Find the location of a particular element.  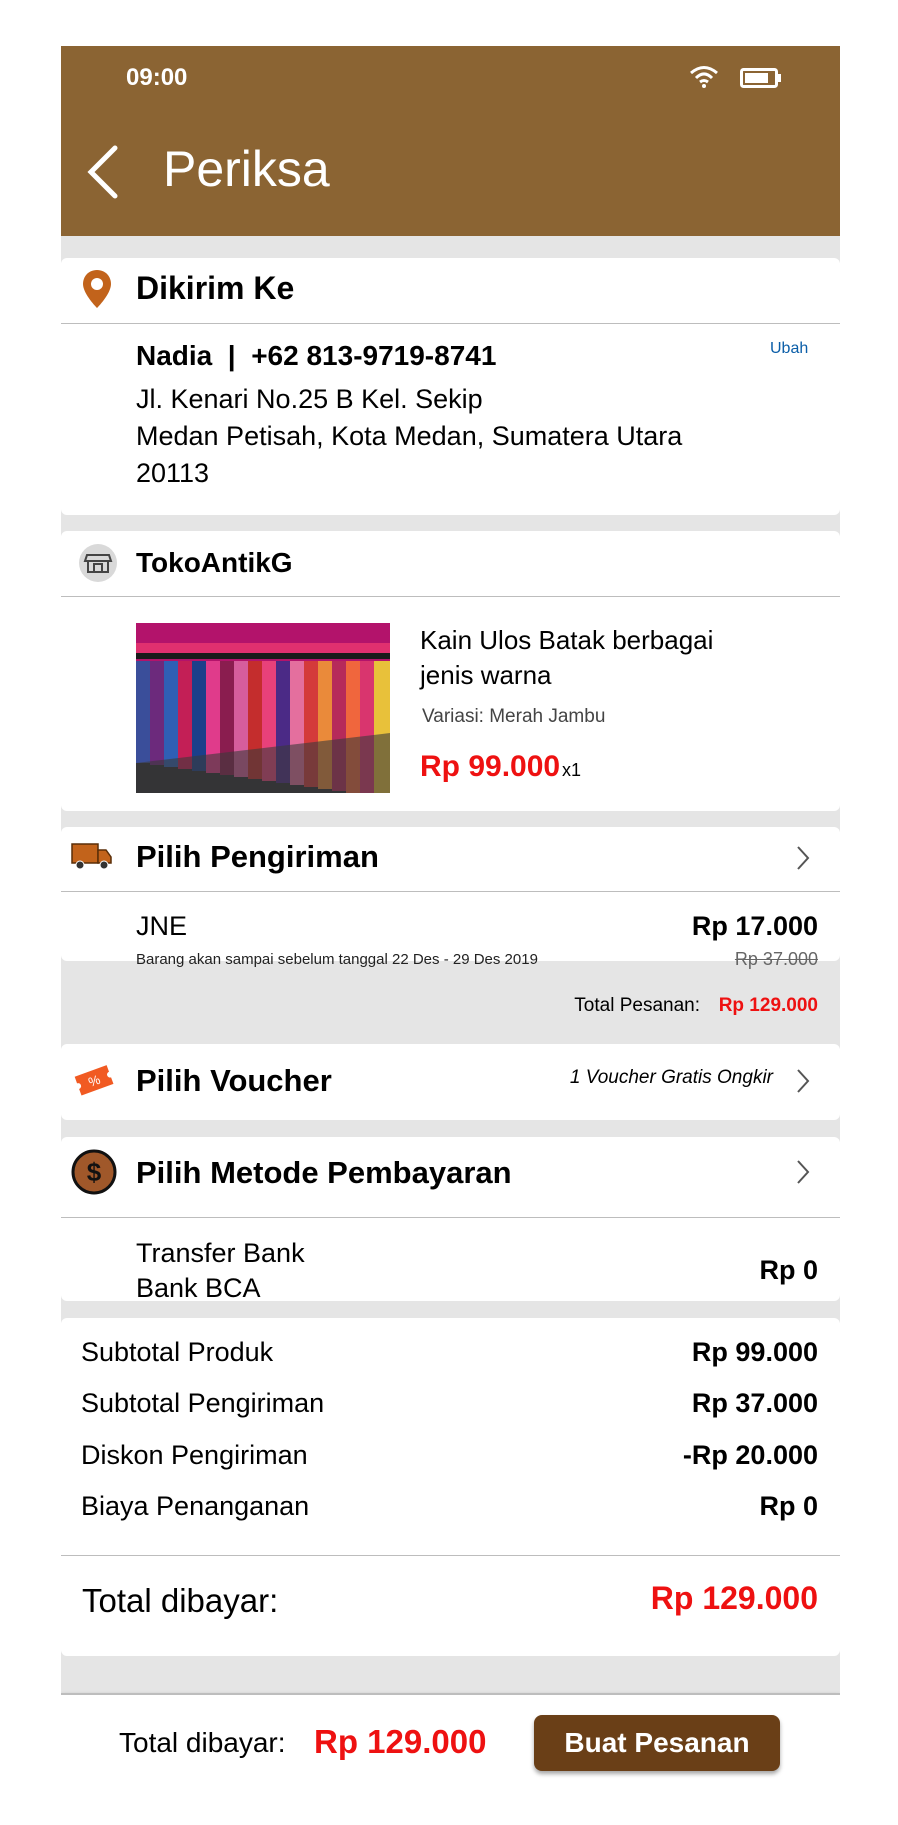

delivery-truck-icon is located at coordinates (91, 856).